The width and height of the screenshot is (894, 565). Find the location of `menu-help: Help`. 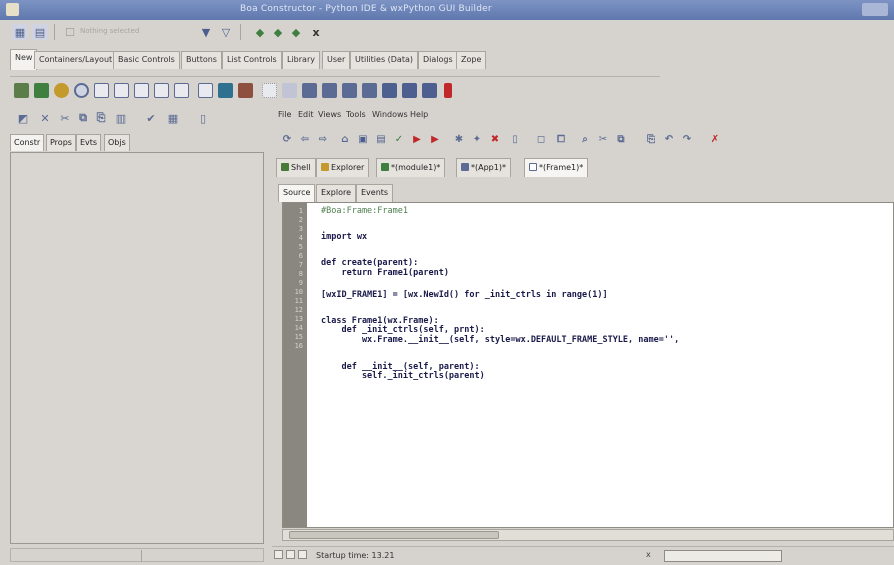

menu-help: Help is located at coordinates (419, 114).